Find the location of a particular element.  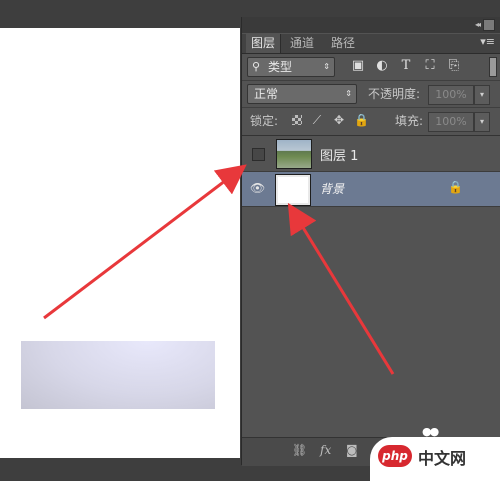

watermark: php 中文网 is located at coordinates (435, 459).